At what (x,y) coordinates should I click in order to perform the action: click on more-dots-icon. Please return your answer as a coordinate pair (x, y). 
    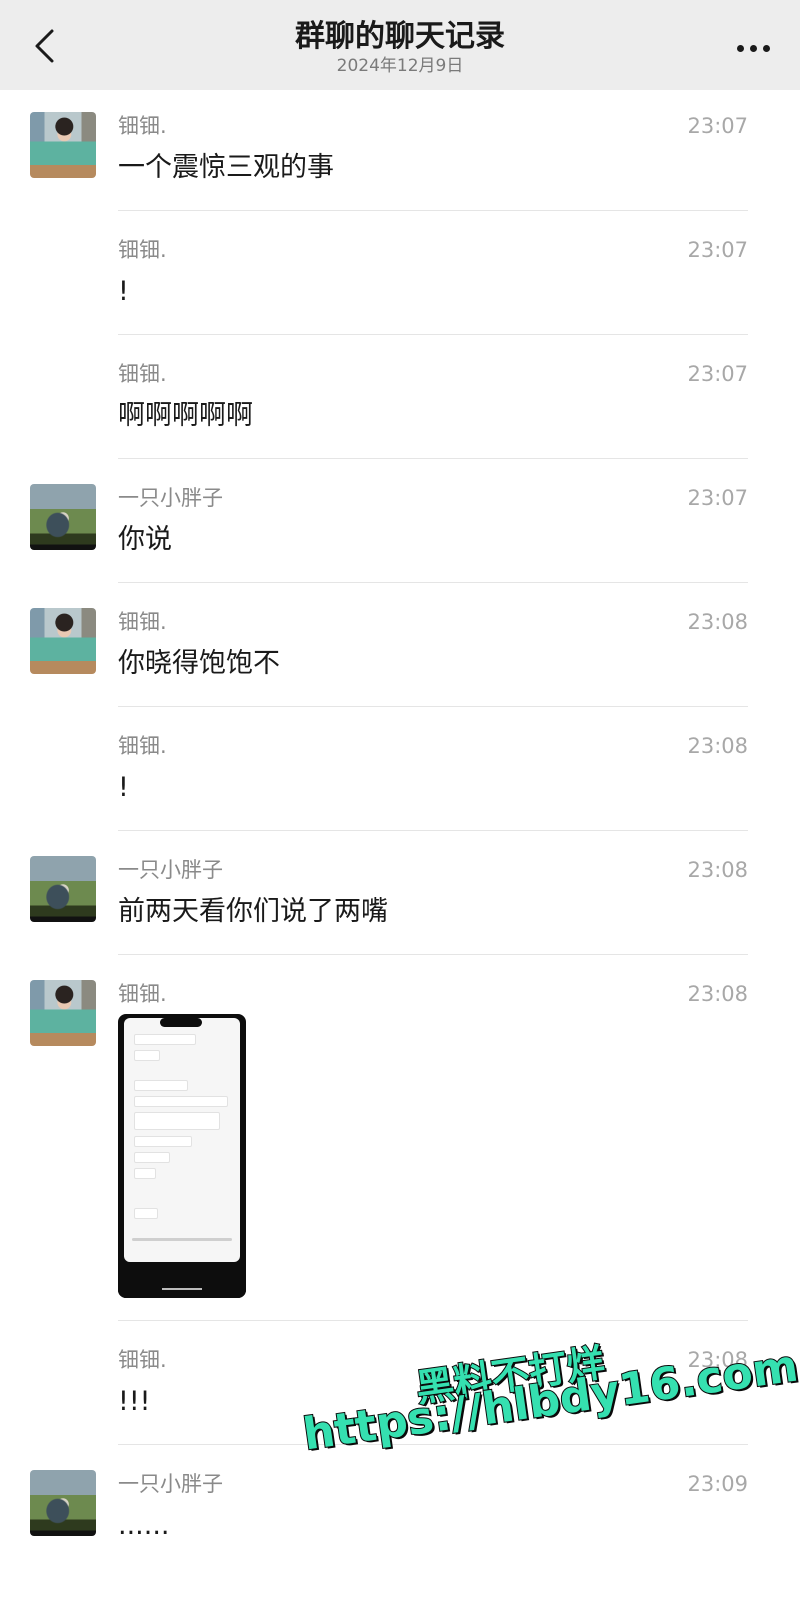
    Looking at the image, I should click on (740, 48).